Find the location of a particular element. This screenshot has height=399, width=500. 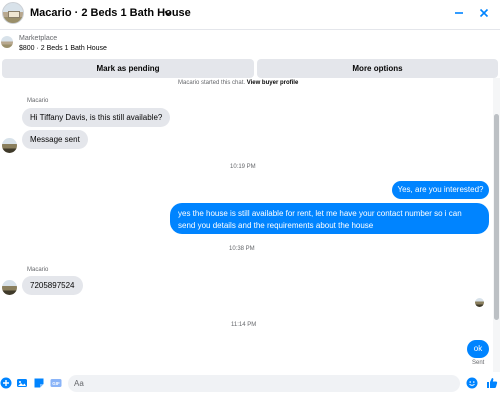

incoming-message: Message sent is located at coordinates (55, 139).